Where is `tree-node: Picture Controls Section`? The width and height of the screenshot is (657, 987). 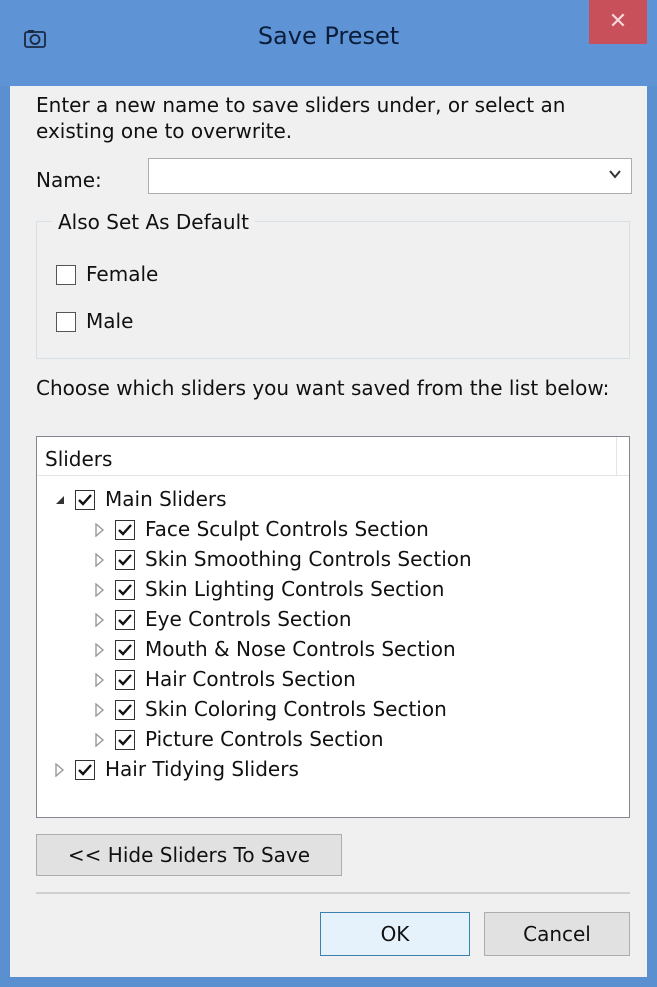
tree-node: Picture Controls Section is located at coordinates (333, 741).